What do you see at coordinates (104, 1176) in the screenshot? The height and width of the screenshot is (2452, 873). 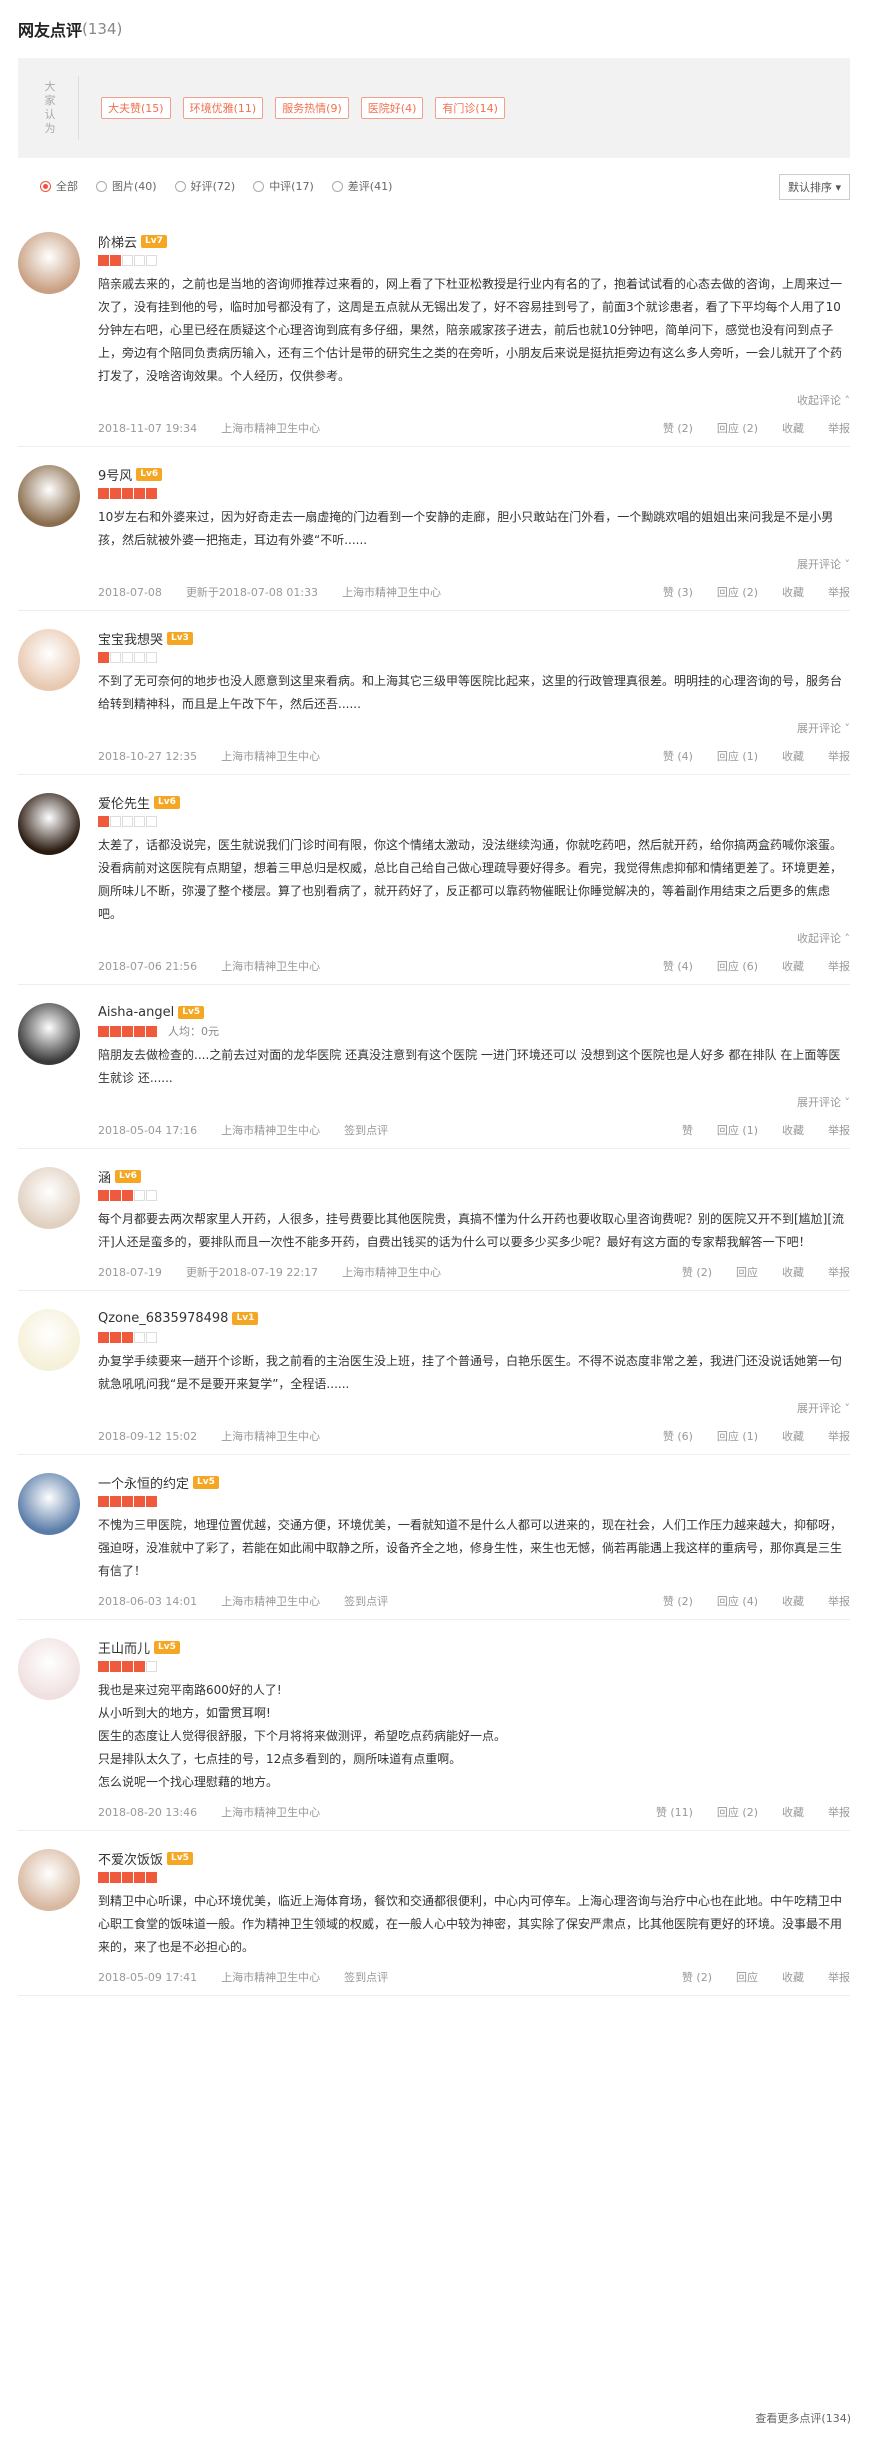 I see `reviewer-name: 涵` at bounding box center [104, 1176].